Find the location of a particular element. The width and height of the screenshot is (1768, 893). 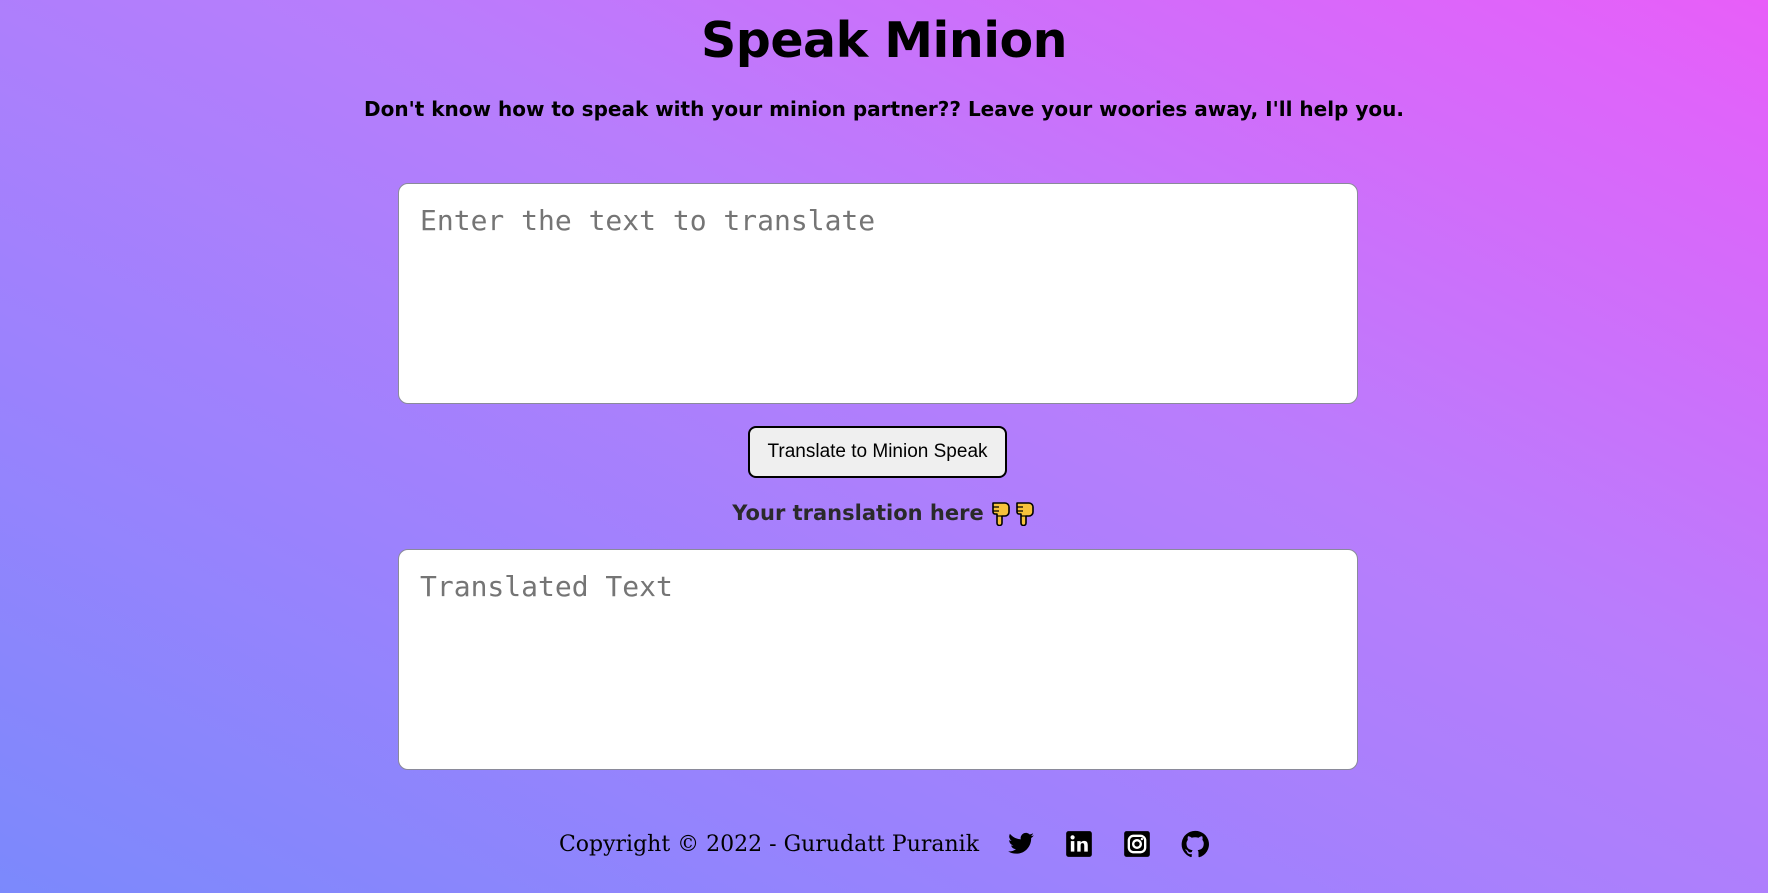

output-textarea is located at coordinates (878, 659).